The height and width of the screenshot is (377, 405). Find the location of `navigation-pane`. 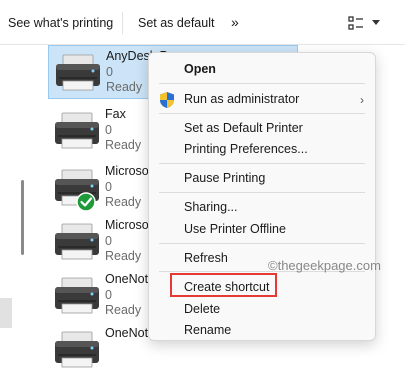

navigation-pane is located at coordinates (16, 193).